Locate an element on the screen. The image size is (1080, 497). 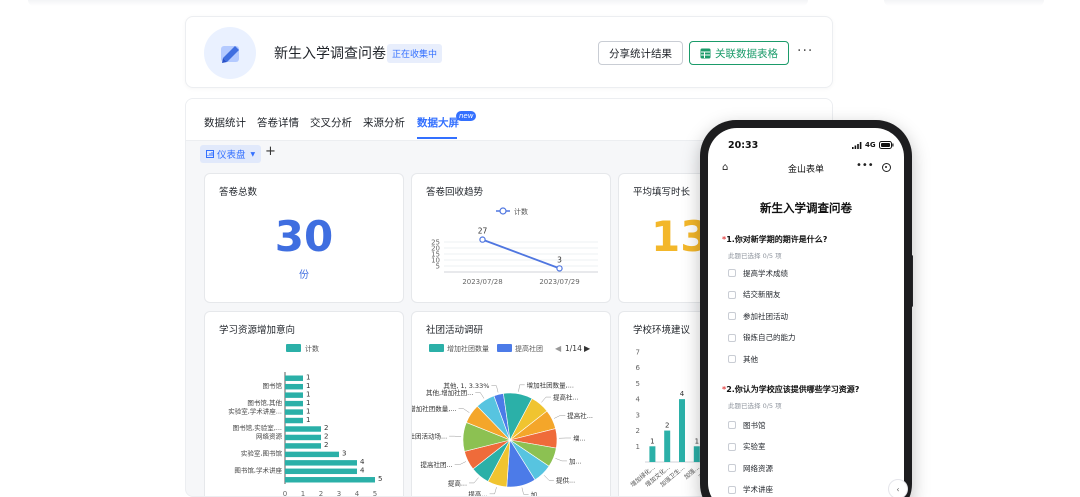
option-checkbox: 网络资源 is located at coordinates (750, 468).